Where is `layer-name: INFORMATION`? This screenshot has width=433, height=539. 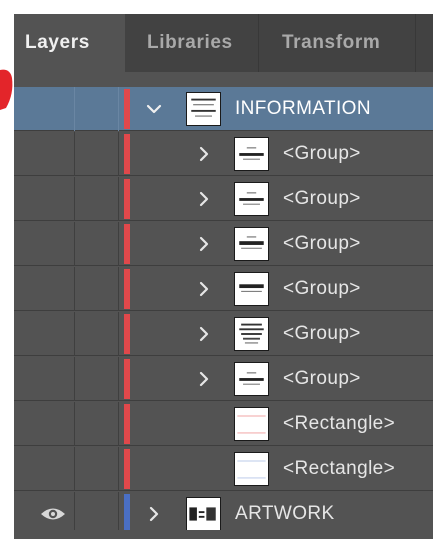 layer-name: INFORMATION is located at coordinates (303, 108).